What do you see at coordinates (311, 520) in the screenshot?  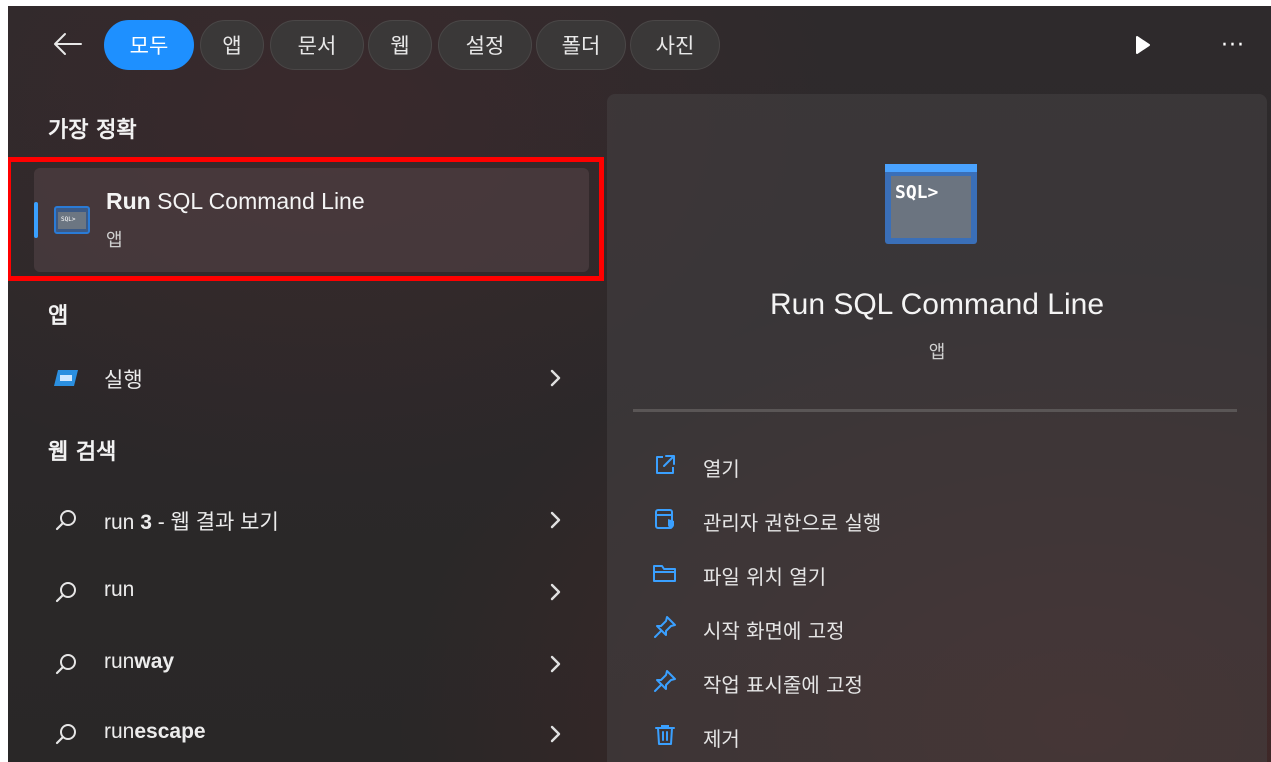 I see `web-result-1: run 3 - 웹 결과 보기` at bounding box center [311, 520].